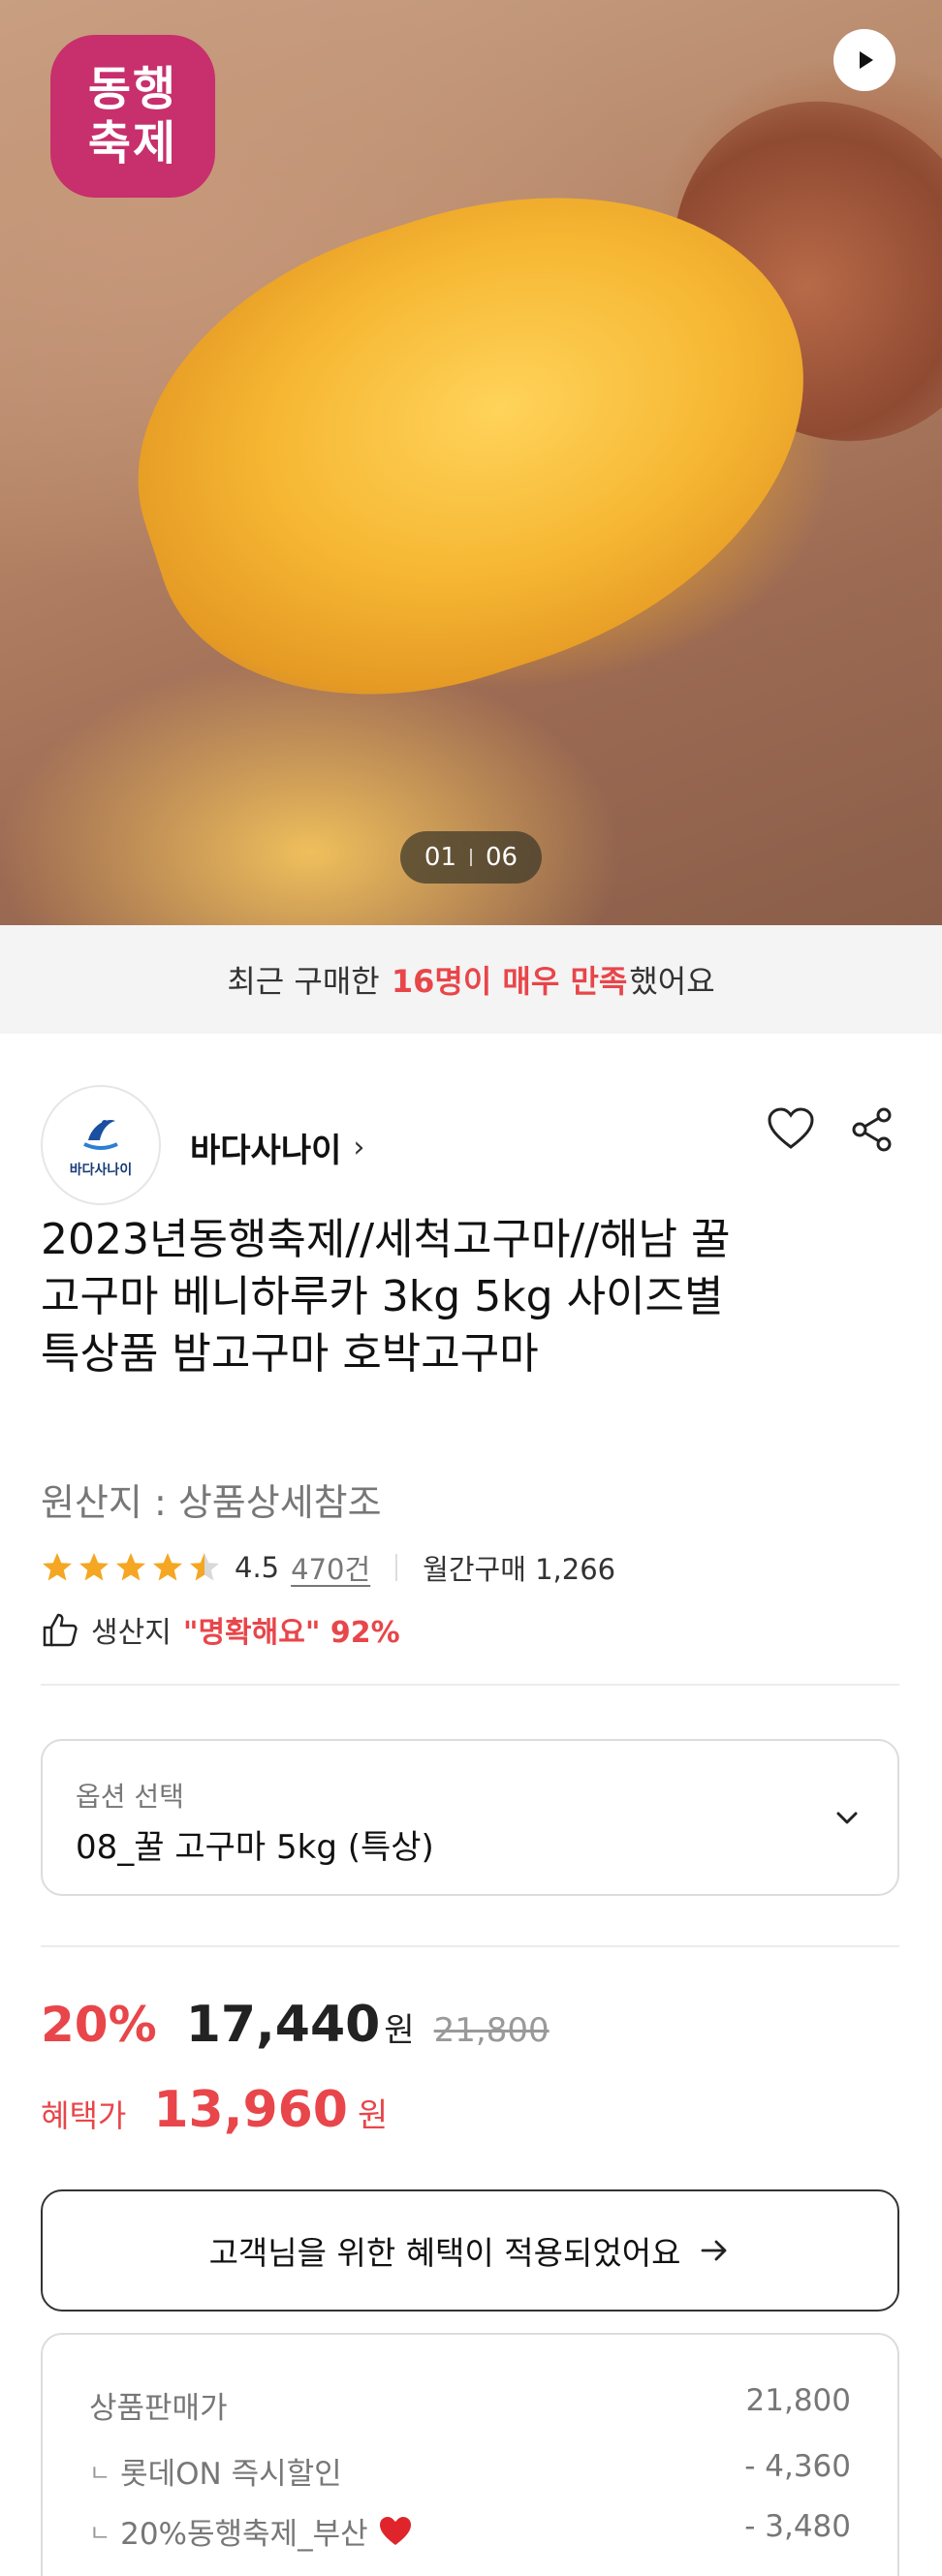  Describe the element at coordinates (99, 2025) in the screenshot. I see `discount-rate: 20%` at that location.